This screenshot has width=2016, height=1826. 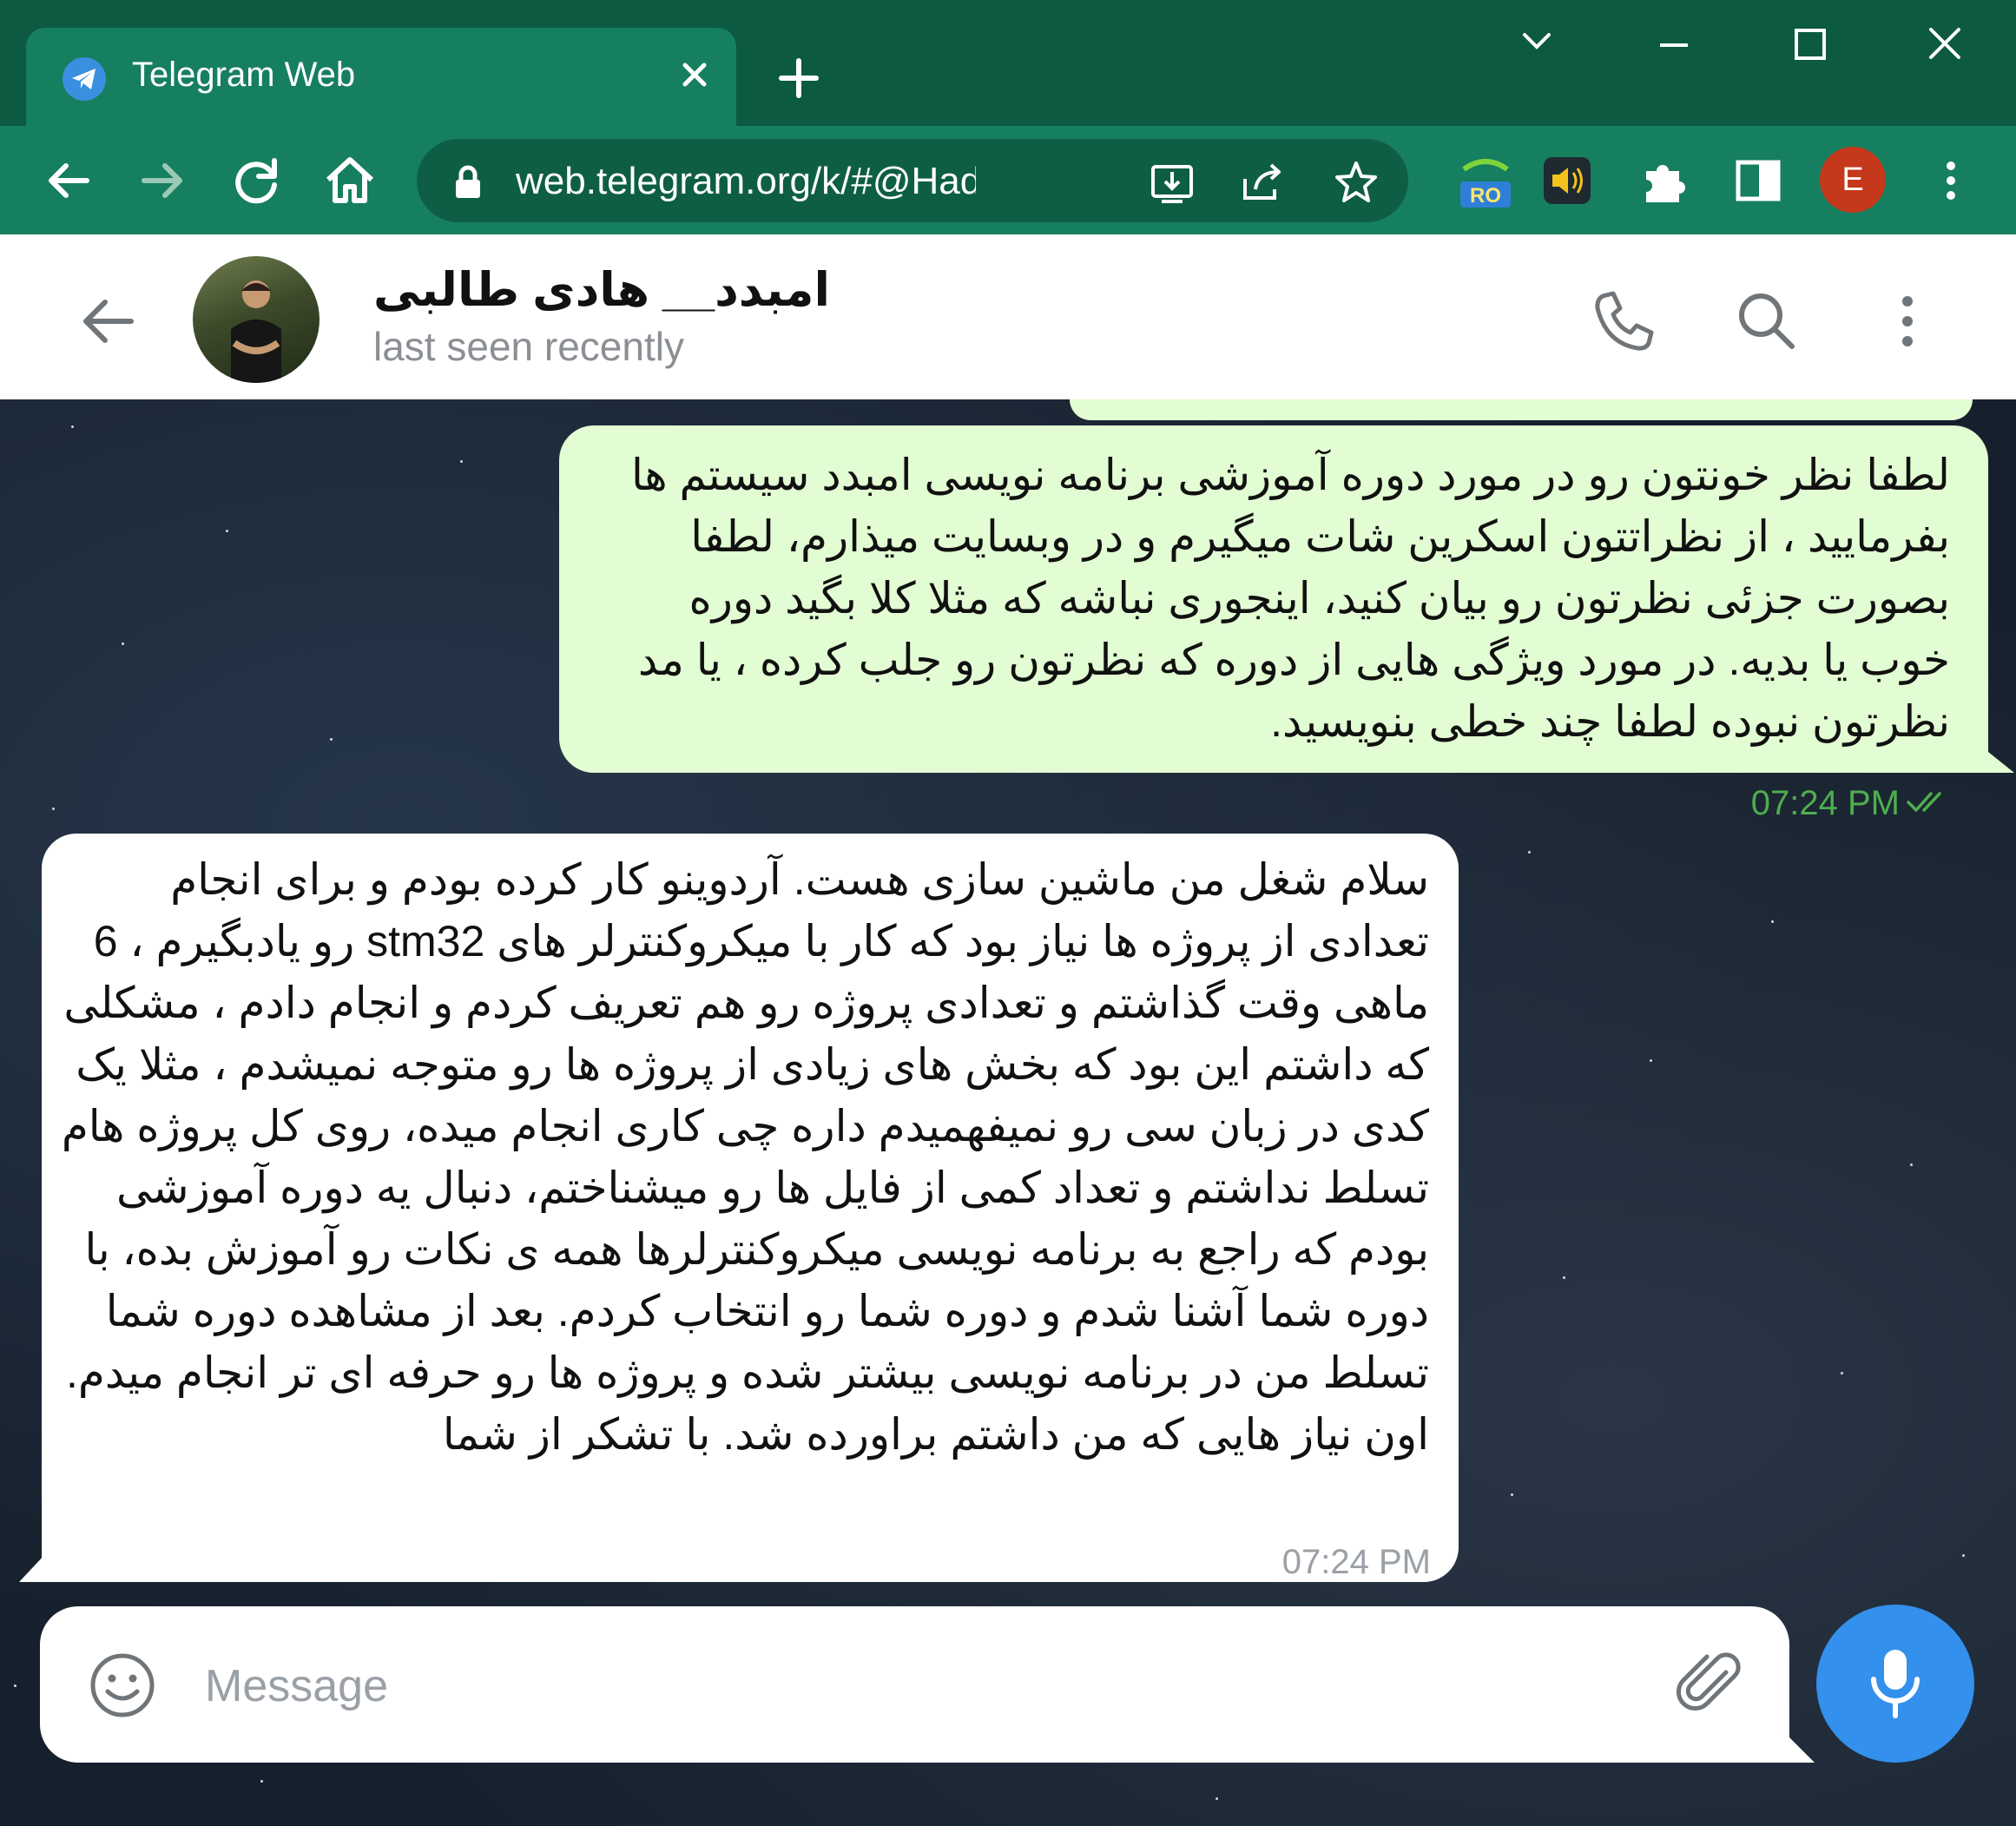 I want to click on close-window-button, so click(x=1945, y=43).